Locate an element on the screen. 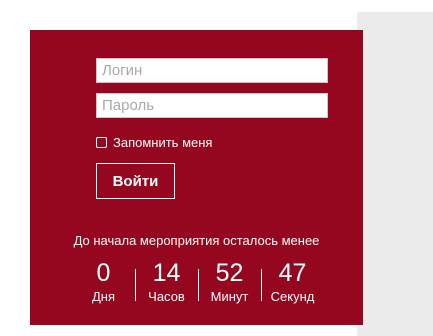 The image size is (433, 336). login-input is located at coordinates (212, 70).